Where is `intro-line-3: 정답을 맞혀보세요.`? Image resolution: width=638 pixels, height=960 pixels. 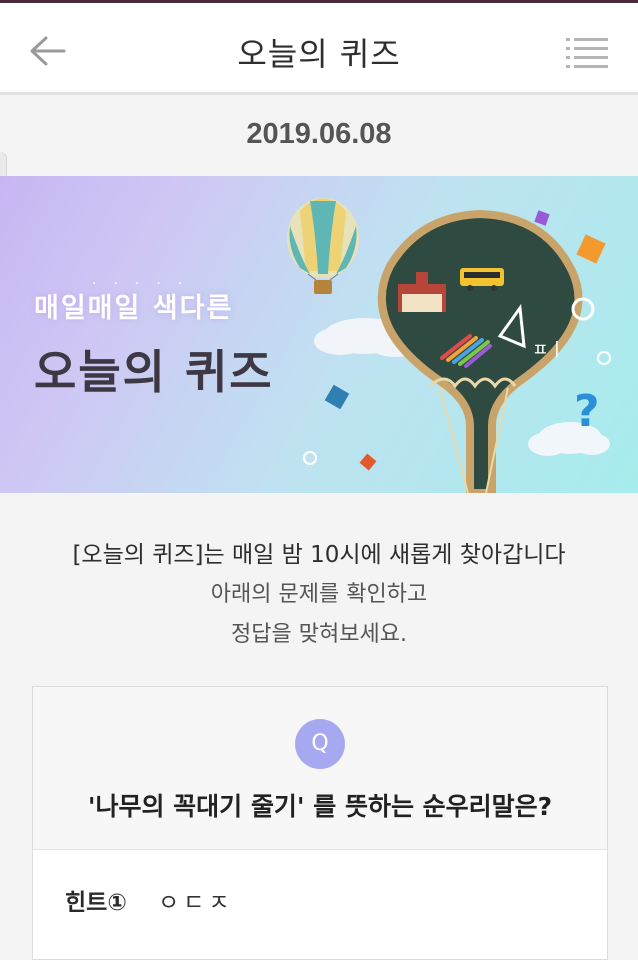 intro-line-3: 정답을 맞혀보세요. is located at coordinates (319, 634).